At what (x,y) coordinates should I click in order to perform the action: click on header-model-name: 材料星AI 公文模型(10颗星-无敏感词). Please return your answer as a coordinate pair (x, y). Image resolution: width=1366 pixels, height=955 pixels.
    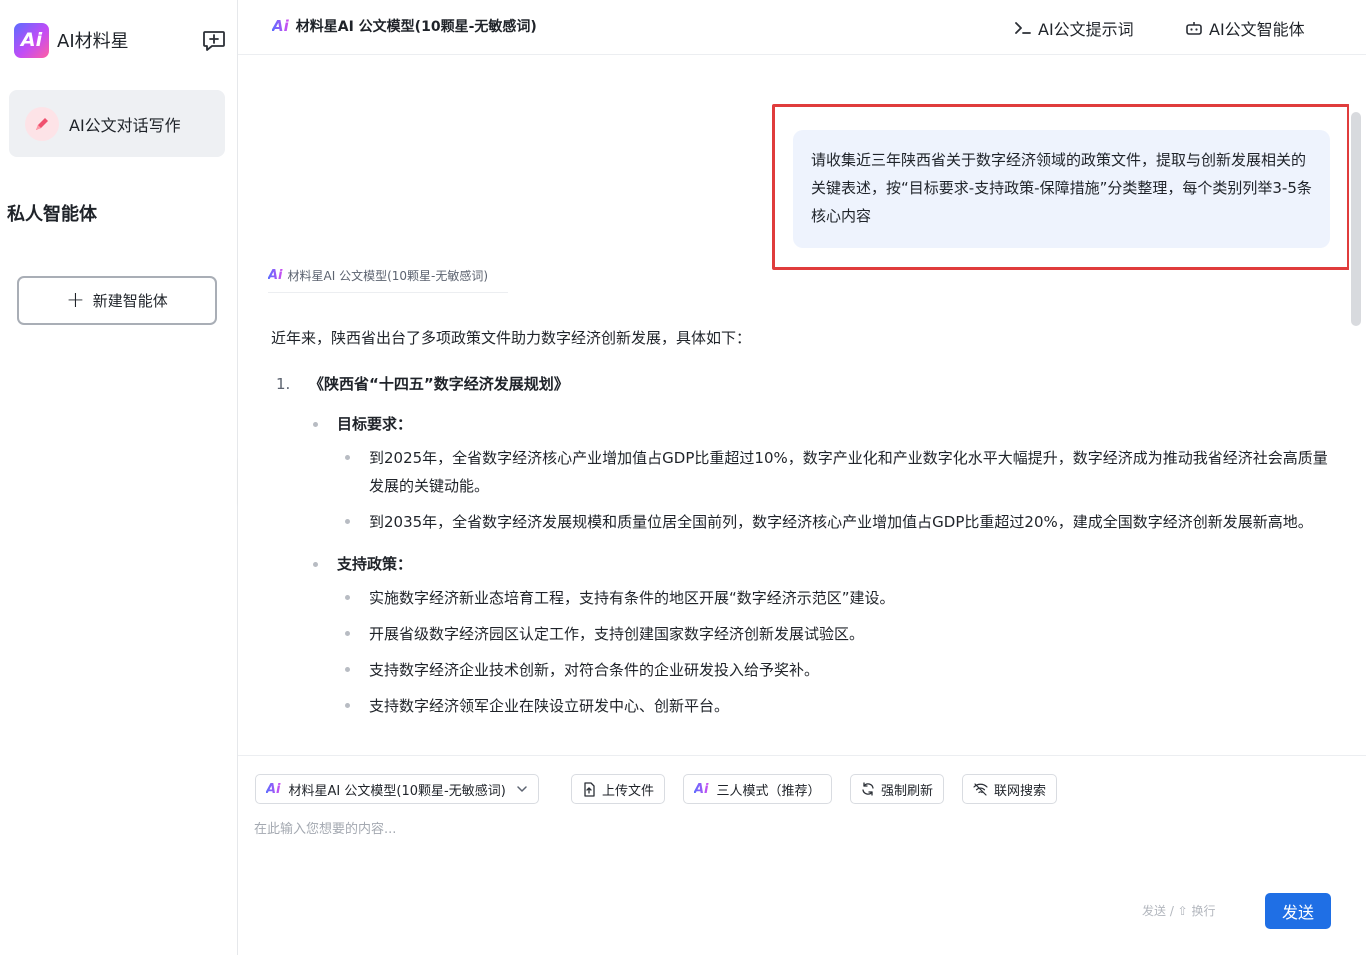
    Looking at the image, I should click on (416, 27).